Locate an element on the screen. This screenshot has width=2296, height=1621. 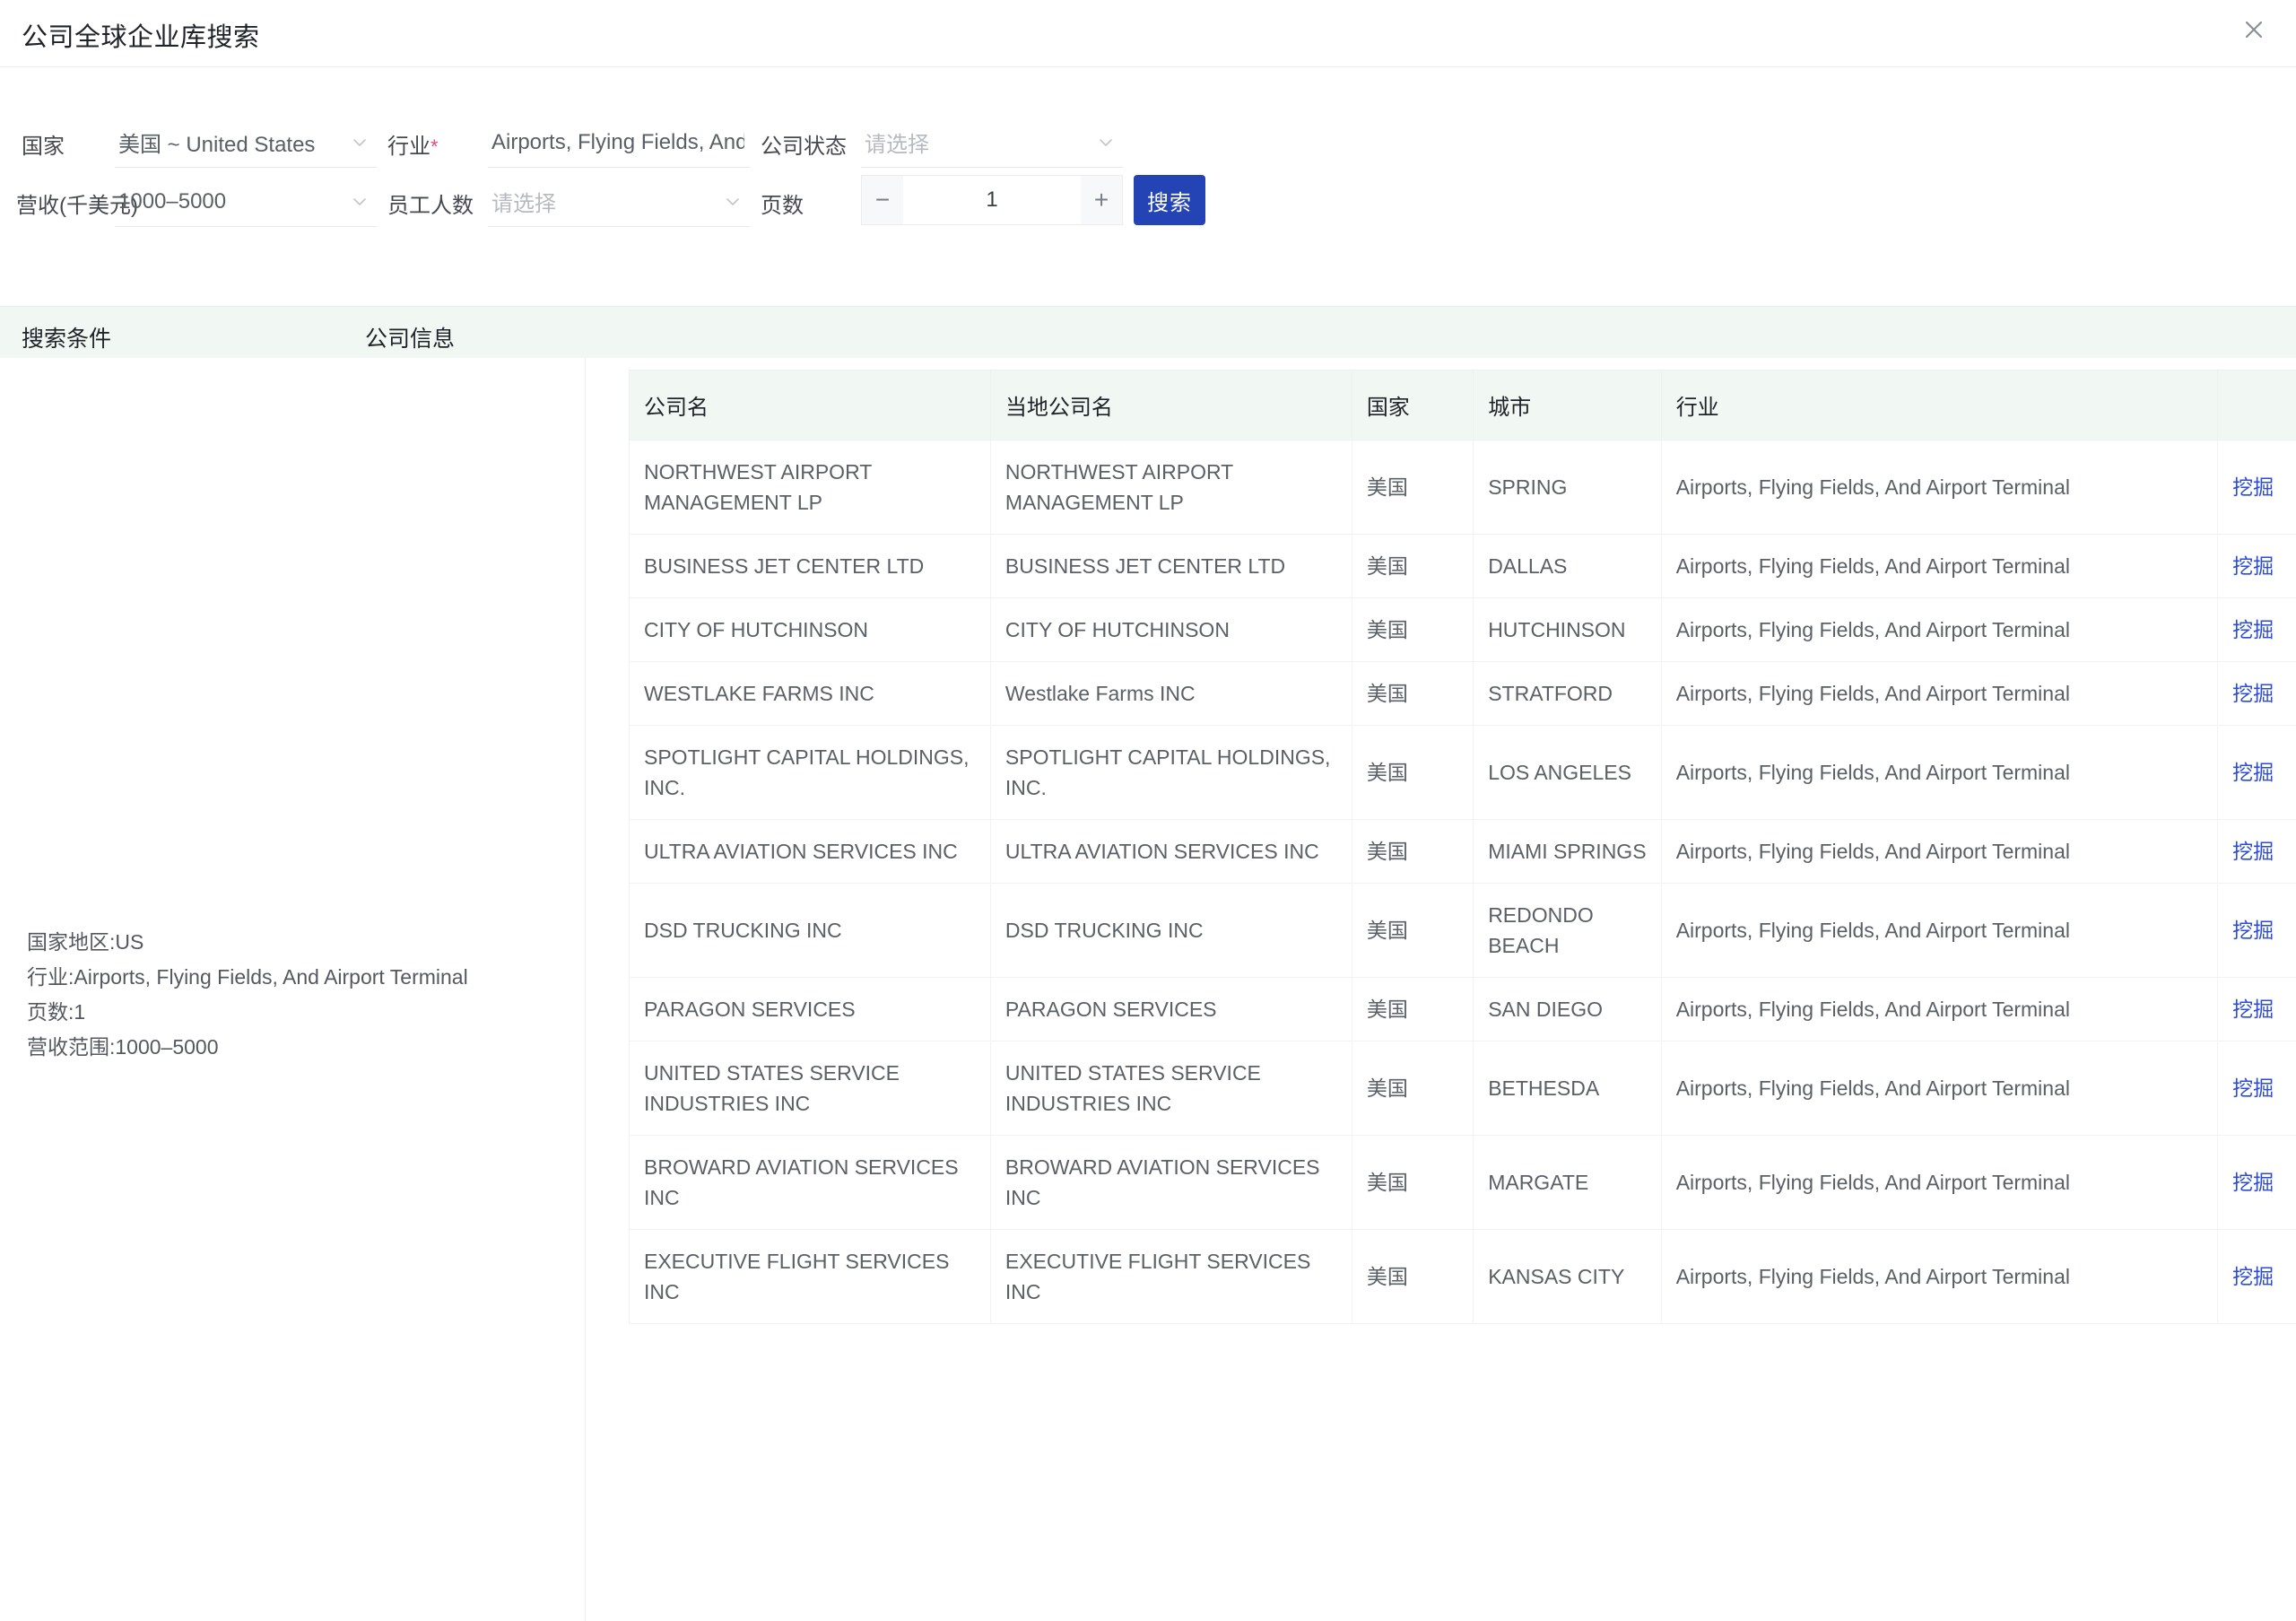
company-status-select: 请选择 is located at coordinates (992, 143).